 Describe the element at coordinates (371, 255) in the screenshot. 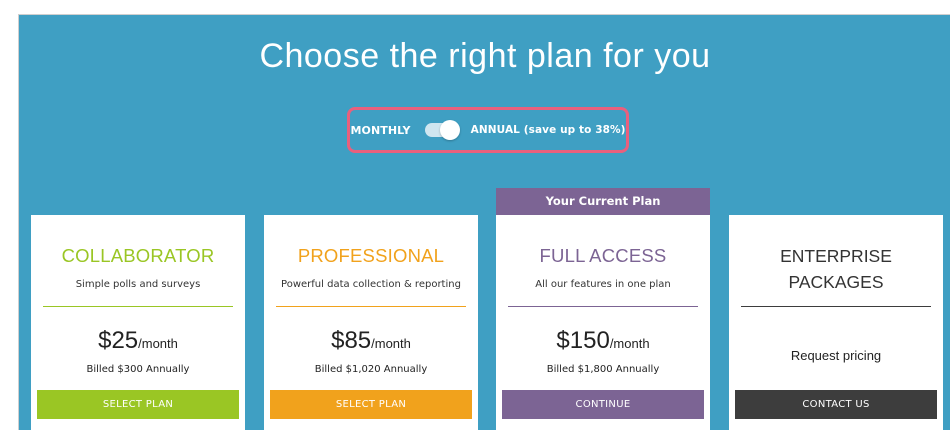

I see `plan-name: PROFESSIONAL` at that location.